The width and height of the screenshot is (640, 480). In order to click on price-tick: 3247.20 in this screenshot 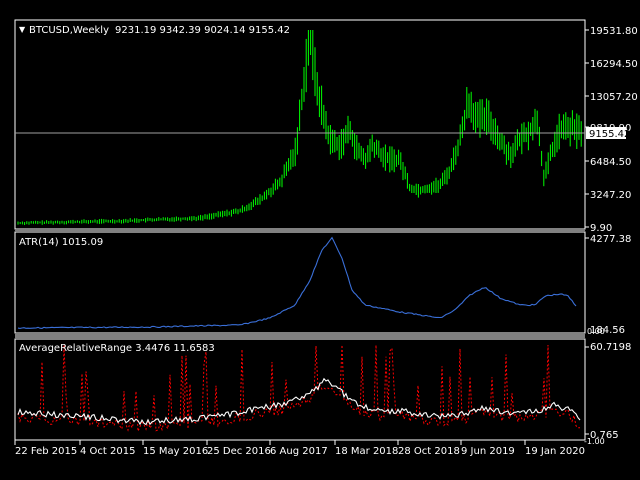, I will do `click(610, 195)`.